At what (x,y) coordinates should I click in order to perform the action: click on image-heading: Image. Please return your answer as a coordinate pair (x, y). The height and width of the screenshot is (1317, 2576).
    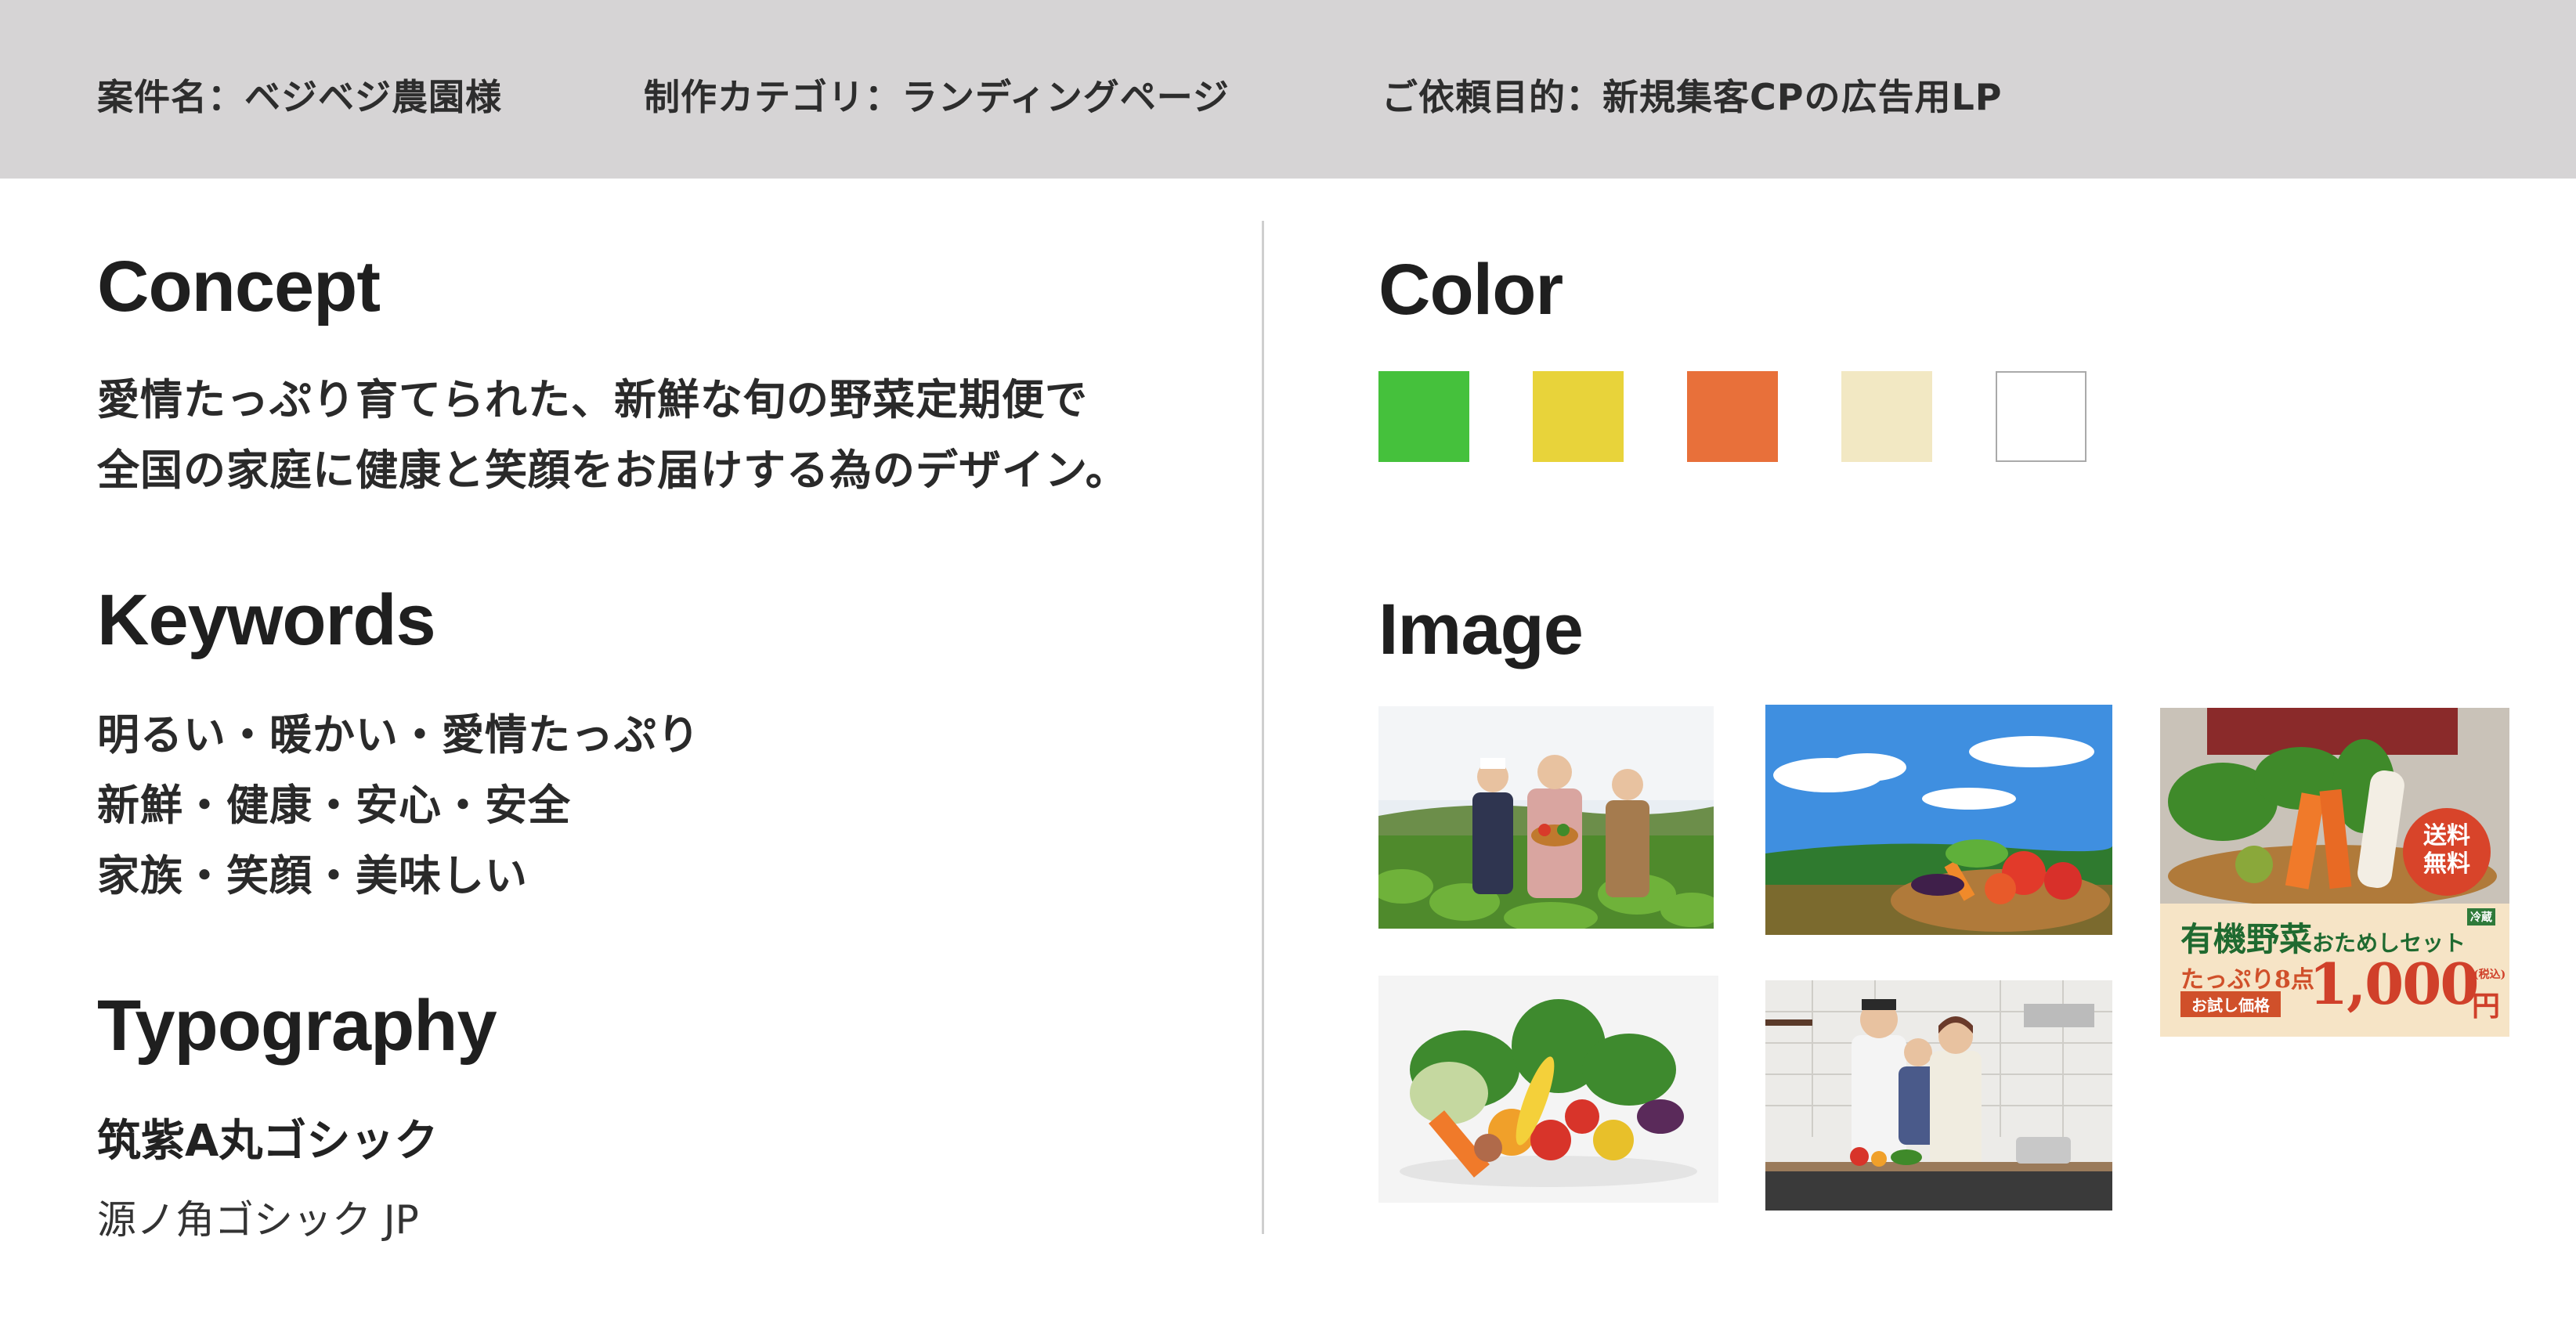
    Looking at the image, I should click on (1481, 629).